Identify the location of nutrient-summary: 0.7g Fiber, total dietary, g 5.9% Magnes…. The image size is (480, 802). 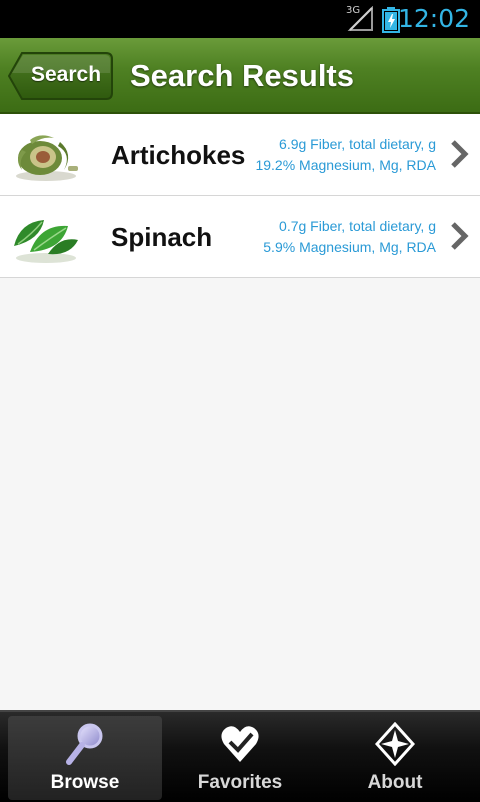
(336, 237).